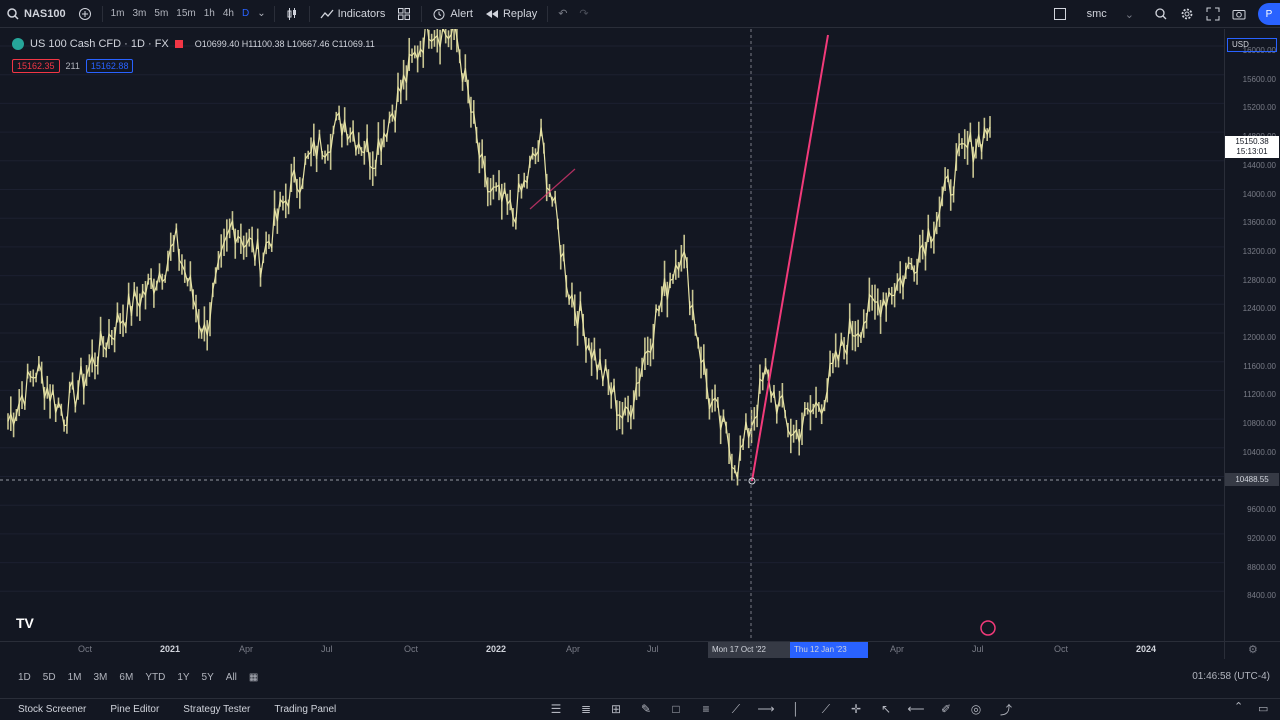 This screenshot has width=1280, height=720. What do you see at coordinates (245, 13) in the screenshot?
I see `interval-d: D` at bounding box center [245, 13].